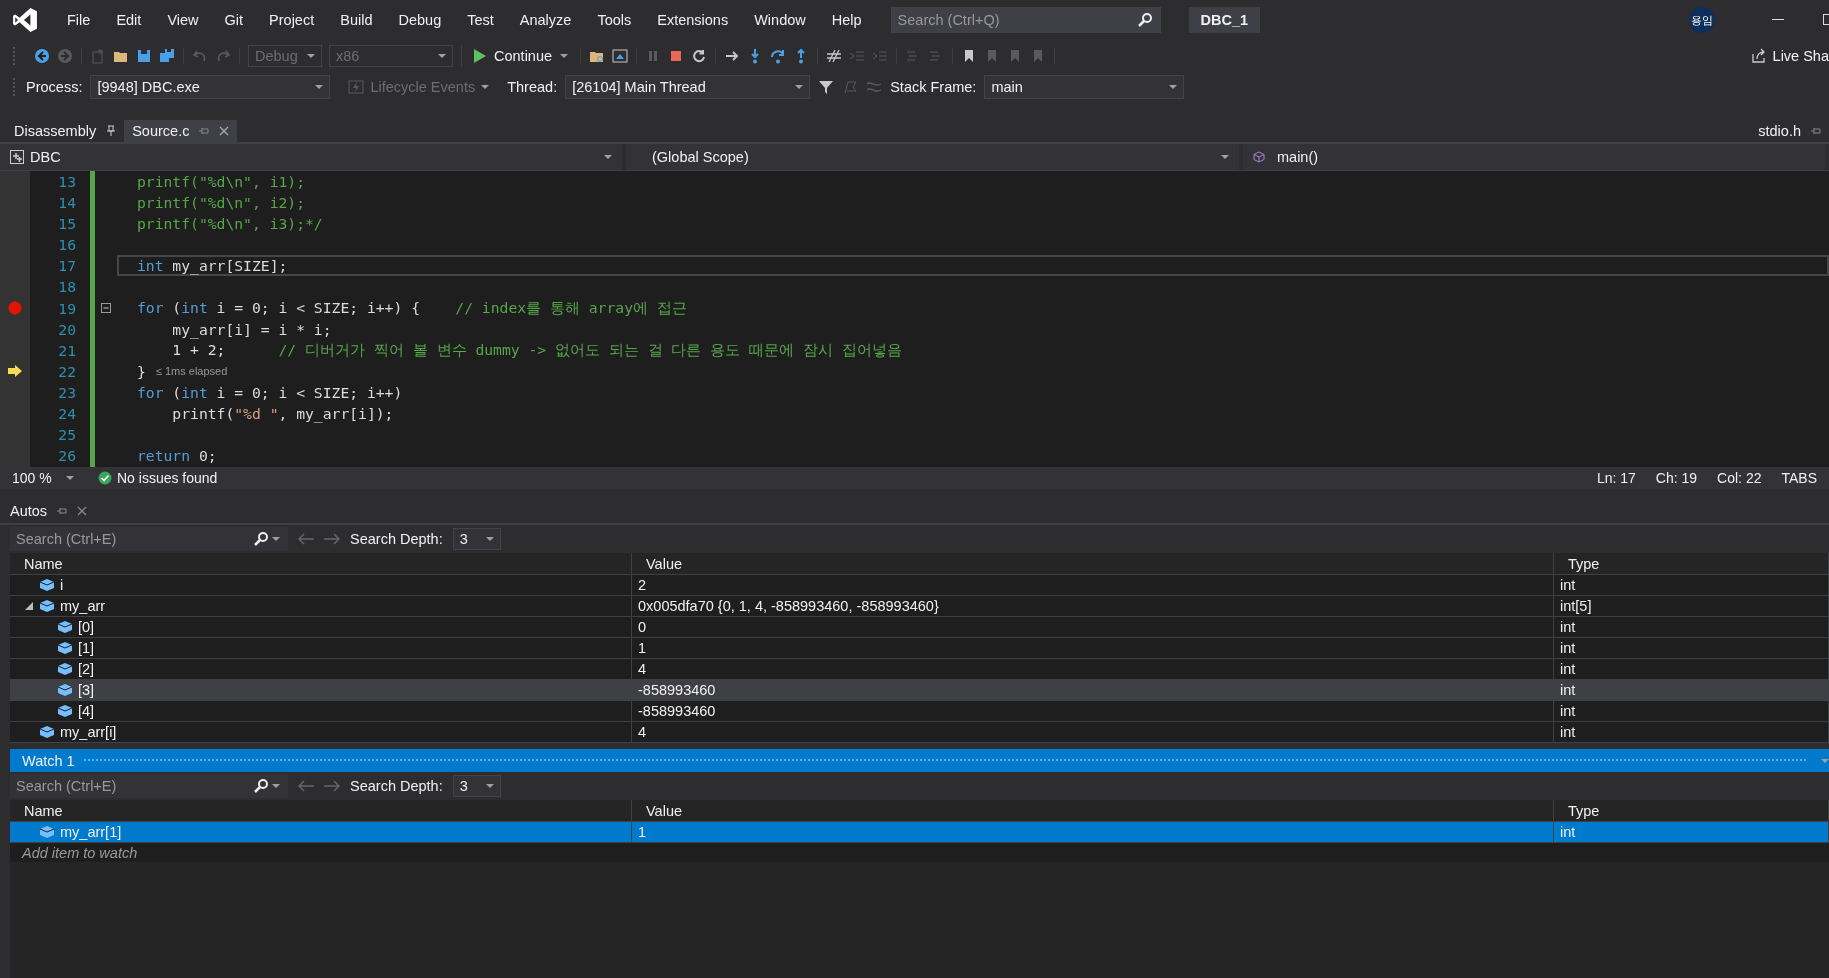 The width and height of the screenshot is (1829, 978). Describe the element at coordinates (106, 308) in the screenshot. I see `collapse-icon` at that location.